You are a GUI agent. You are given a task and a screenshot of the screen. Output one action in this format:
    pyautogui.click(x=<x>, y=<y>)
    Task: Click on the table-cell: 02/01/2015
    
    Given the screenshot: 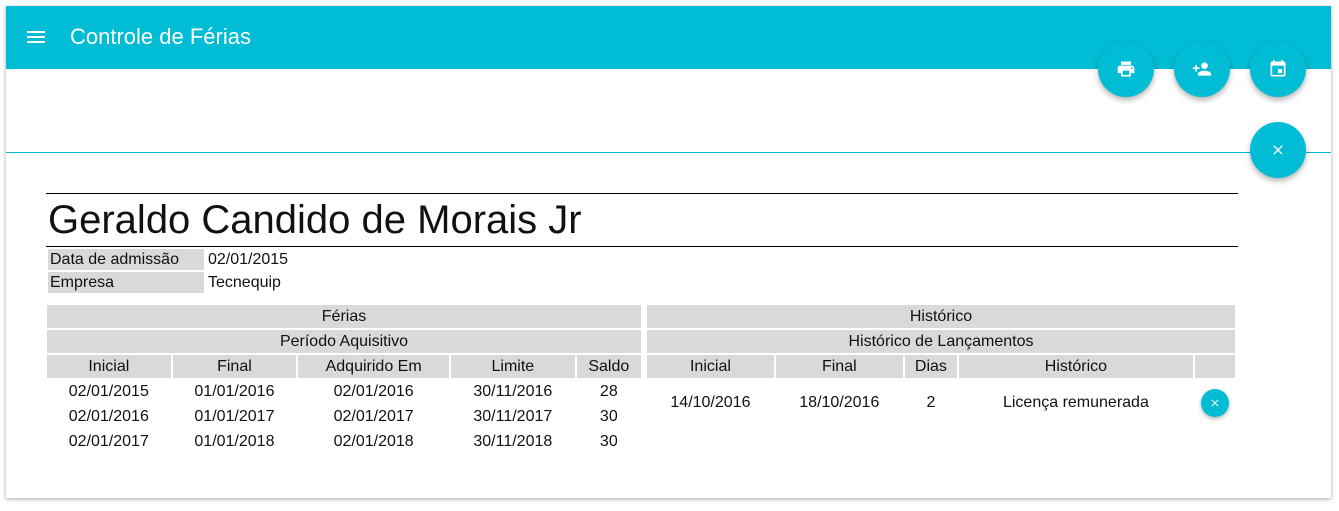 What is the action you would take?
    pyautogui.click(x=108, y=391)
    